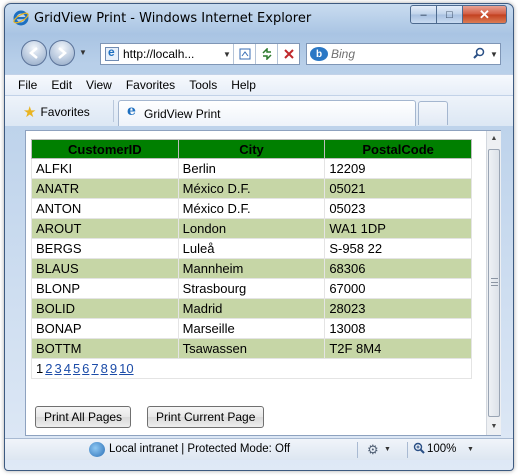  What do you see at coordinates (251, 228) in the screenshot?
I see `cell-city: London` at bounding box center [251, 228].